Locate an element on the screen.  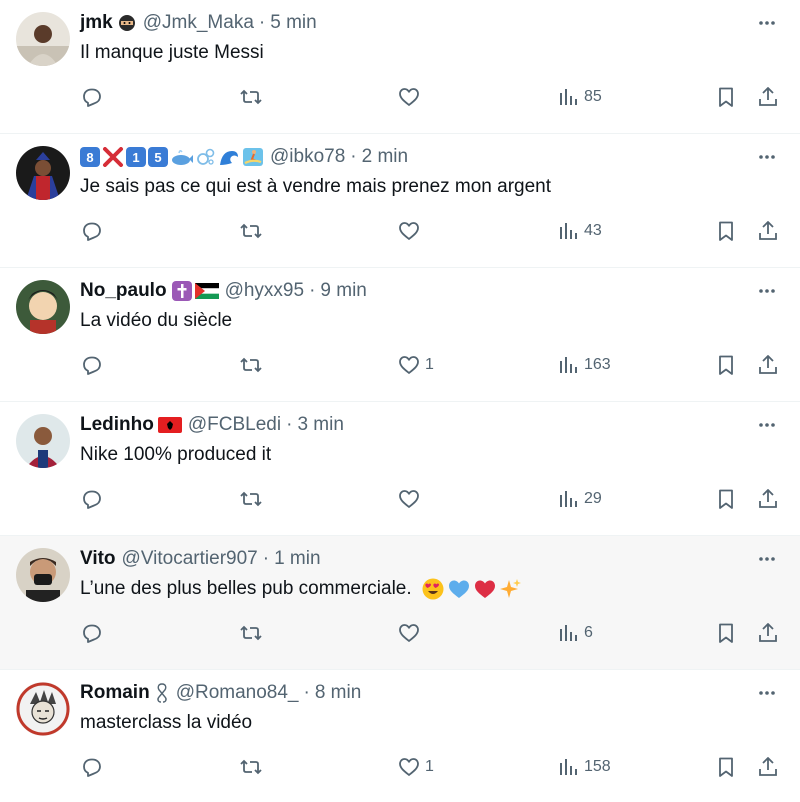
display-name: Vito is located at coordinates (98, 559).